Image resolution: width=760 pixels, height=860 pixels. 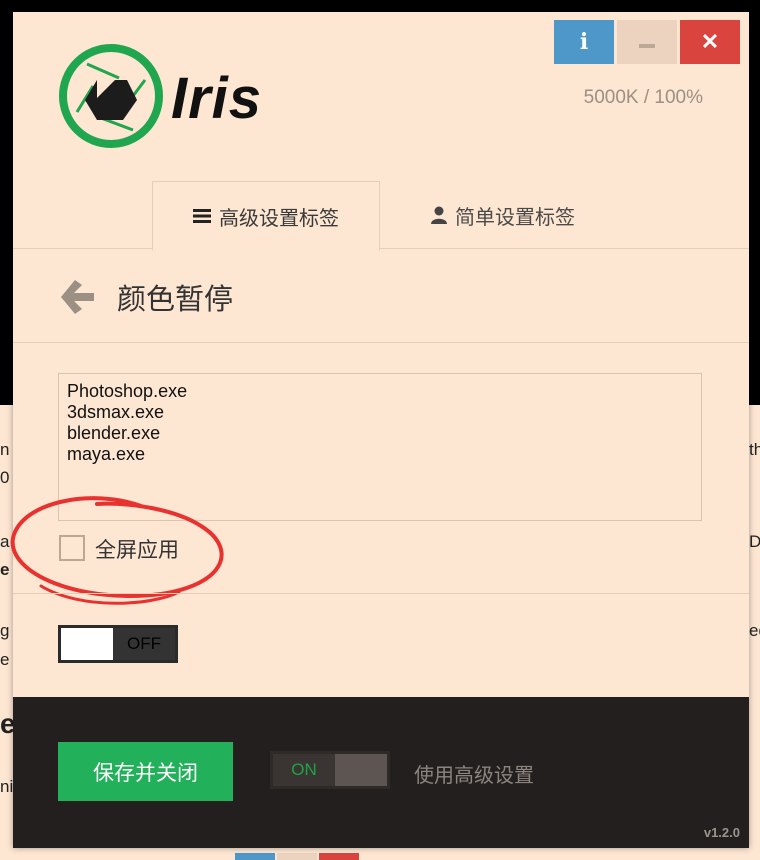 What do you see at coordinates (647, 46) in the screenshot?
I see `minimize-icon` at bounding box center [647, 46].